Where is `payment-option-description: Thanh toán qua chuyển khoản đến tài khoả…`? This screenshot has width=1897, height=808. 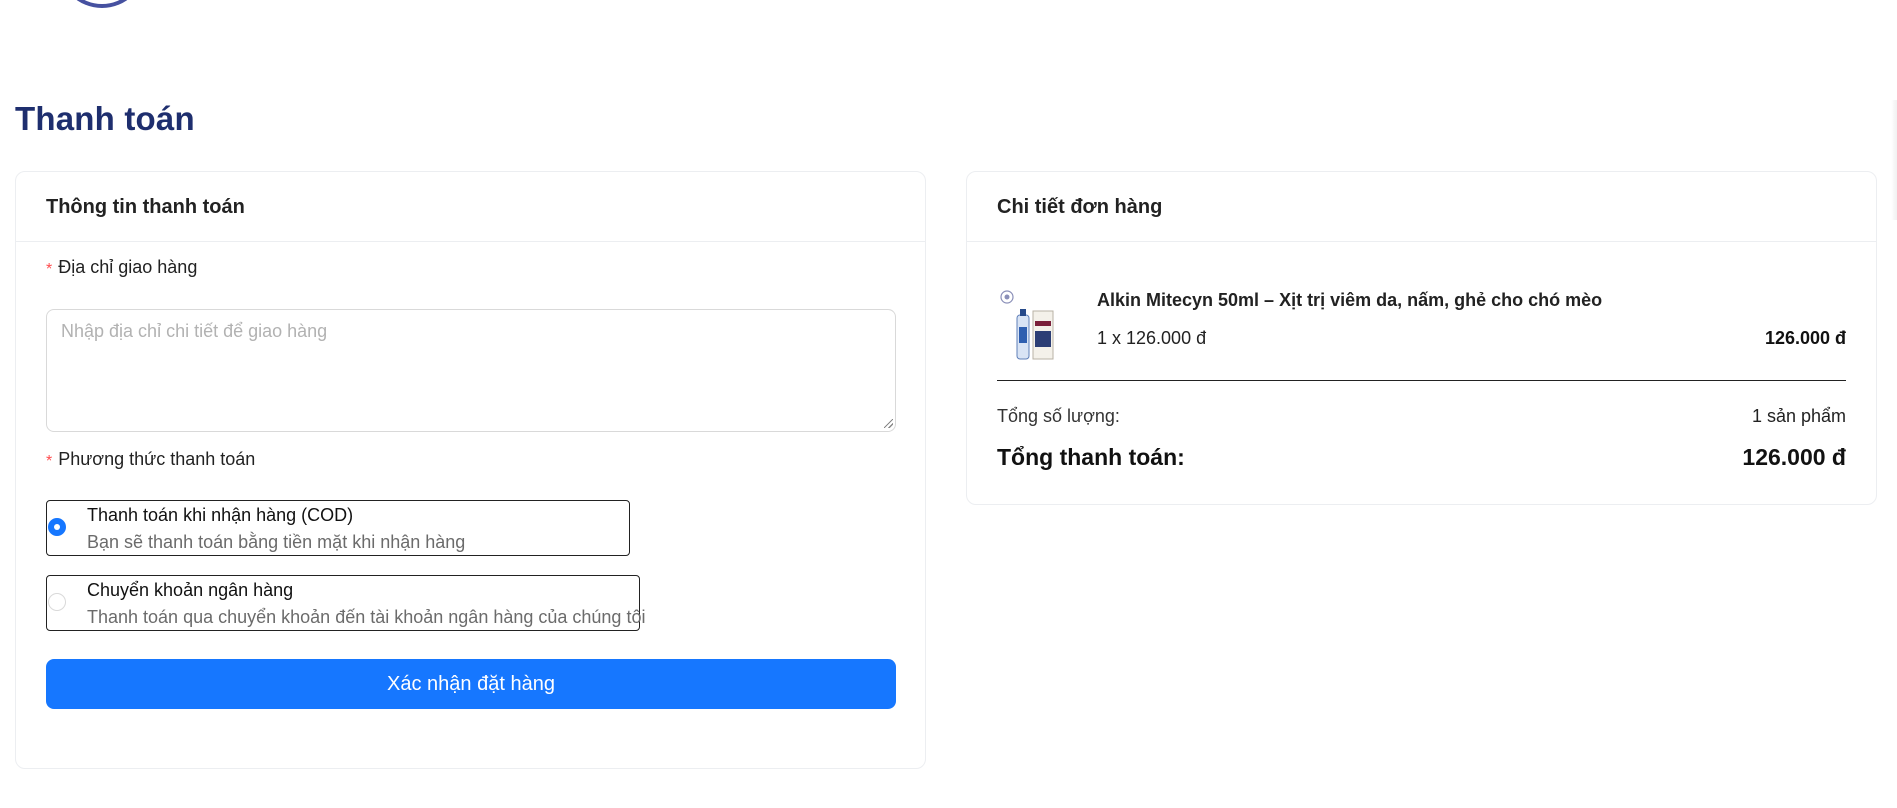
payment-option-description: Thanh toán qua chuyển khoản đến tài khoả… is located at coordinates (366, 617).